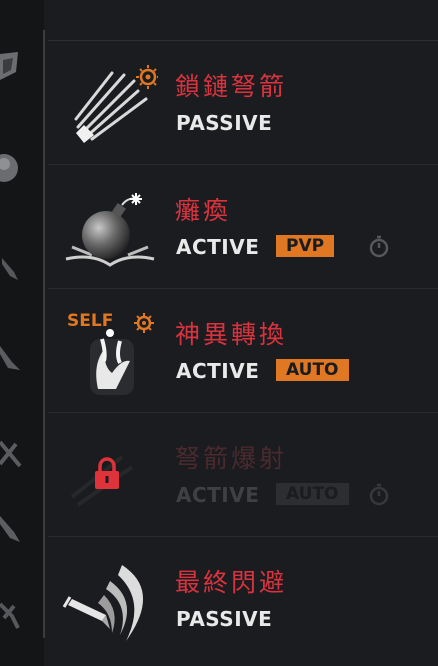 The height and width of the screenshot is (666, 438). Describe the element at coordinates (231, 458) in the screenshot. I see `skill-name: 弩箭爆射` at that location.